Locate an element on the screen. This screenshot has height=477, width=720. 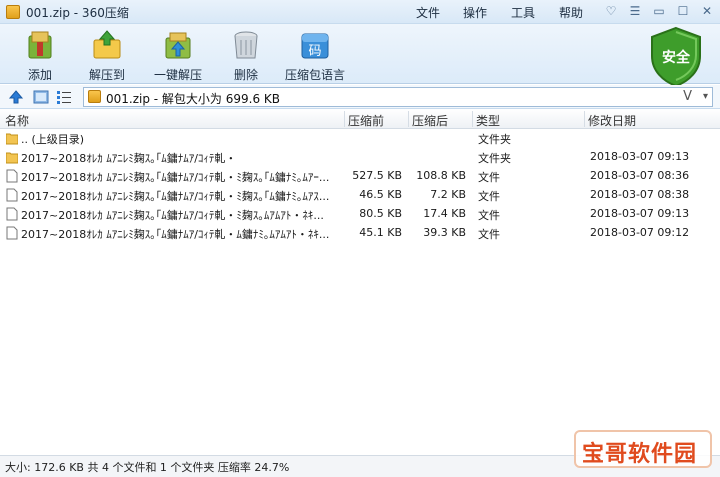
toolbar: 添加 解压到 一键解压 删除 码 压缩包语言 安全 is located at coordinates (360, 56).